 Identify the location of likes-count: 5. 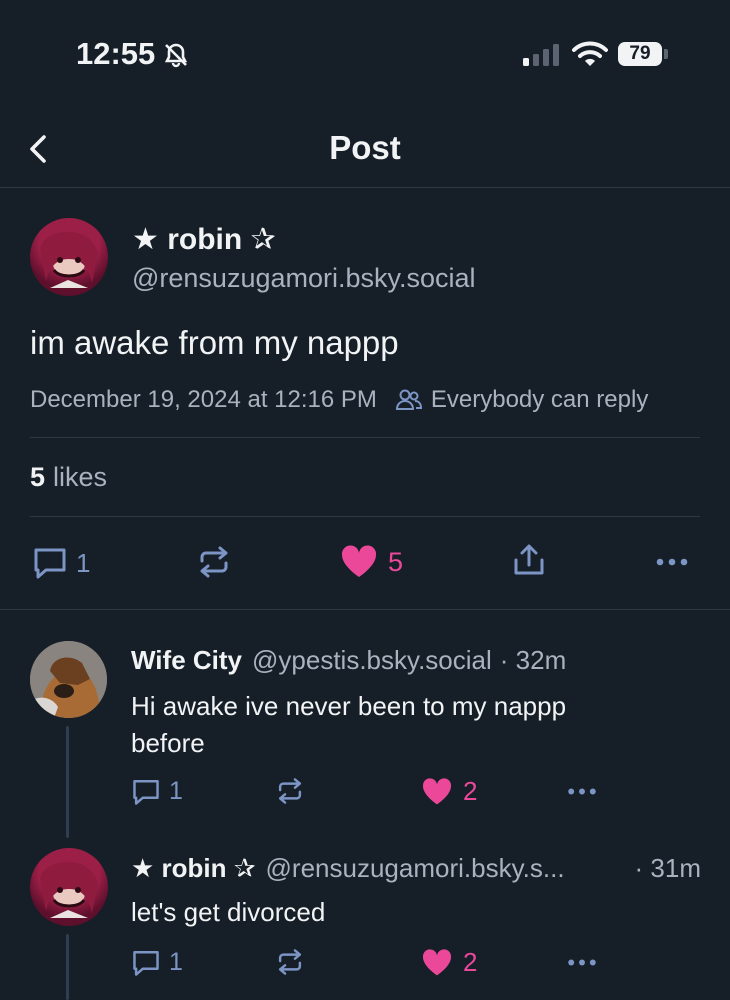
(38, 477).